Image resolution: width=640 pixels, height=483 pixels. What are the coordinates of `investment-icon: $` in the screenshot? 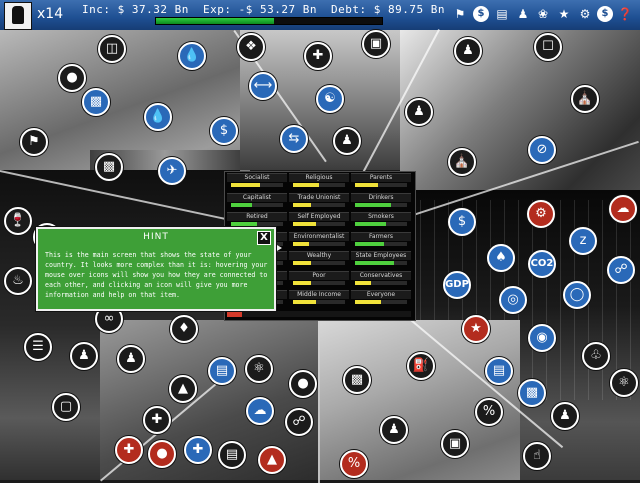 It's located at (462, 222).